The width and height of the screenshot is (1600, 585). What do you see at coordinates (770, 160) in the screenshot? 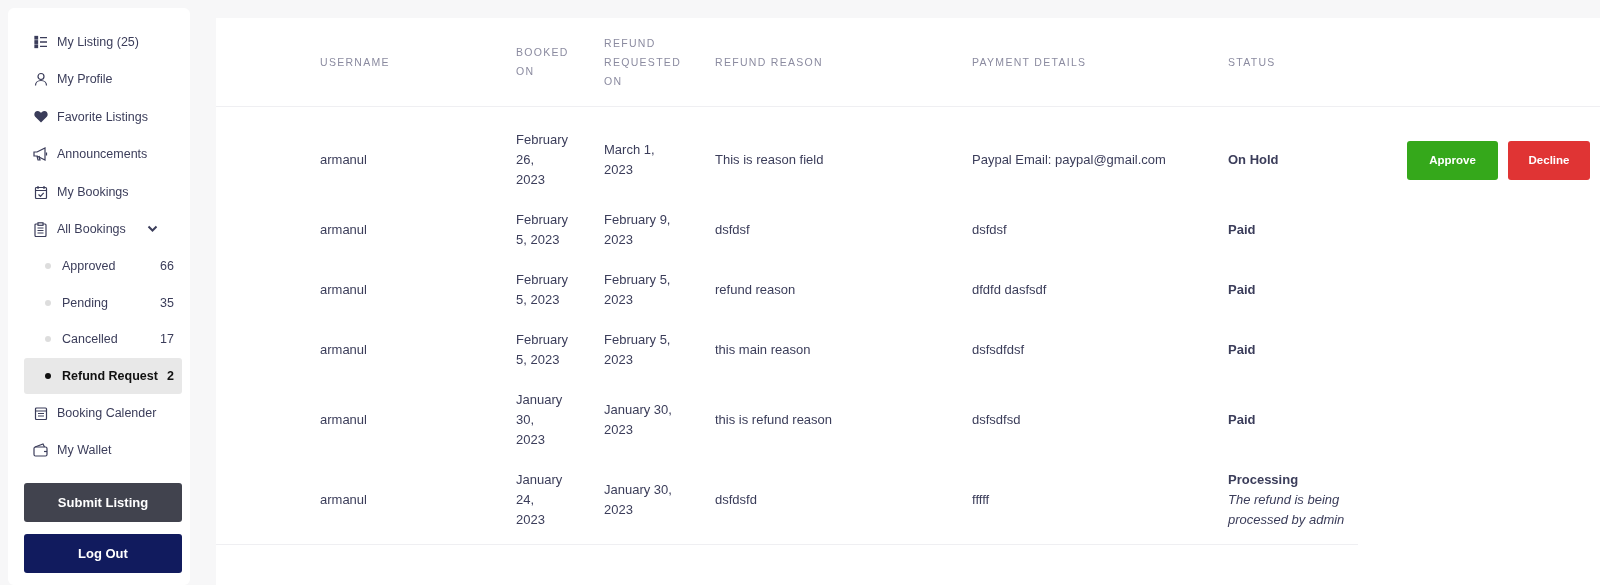
I see `reason-cell-text: This is reason field` at bounding box center [770, 160].